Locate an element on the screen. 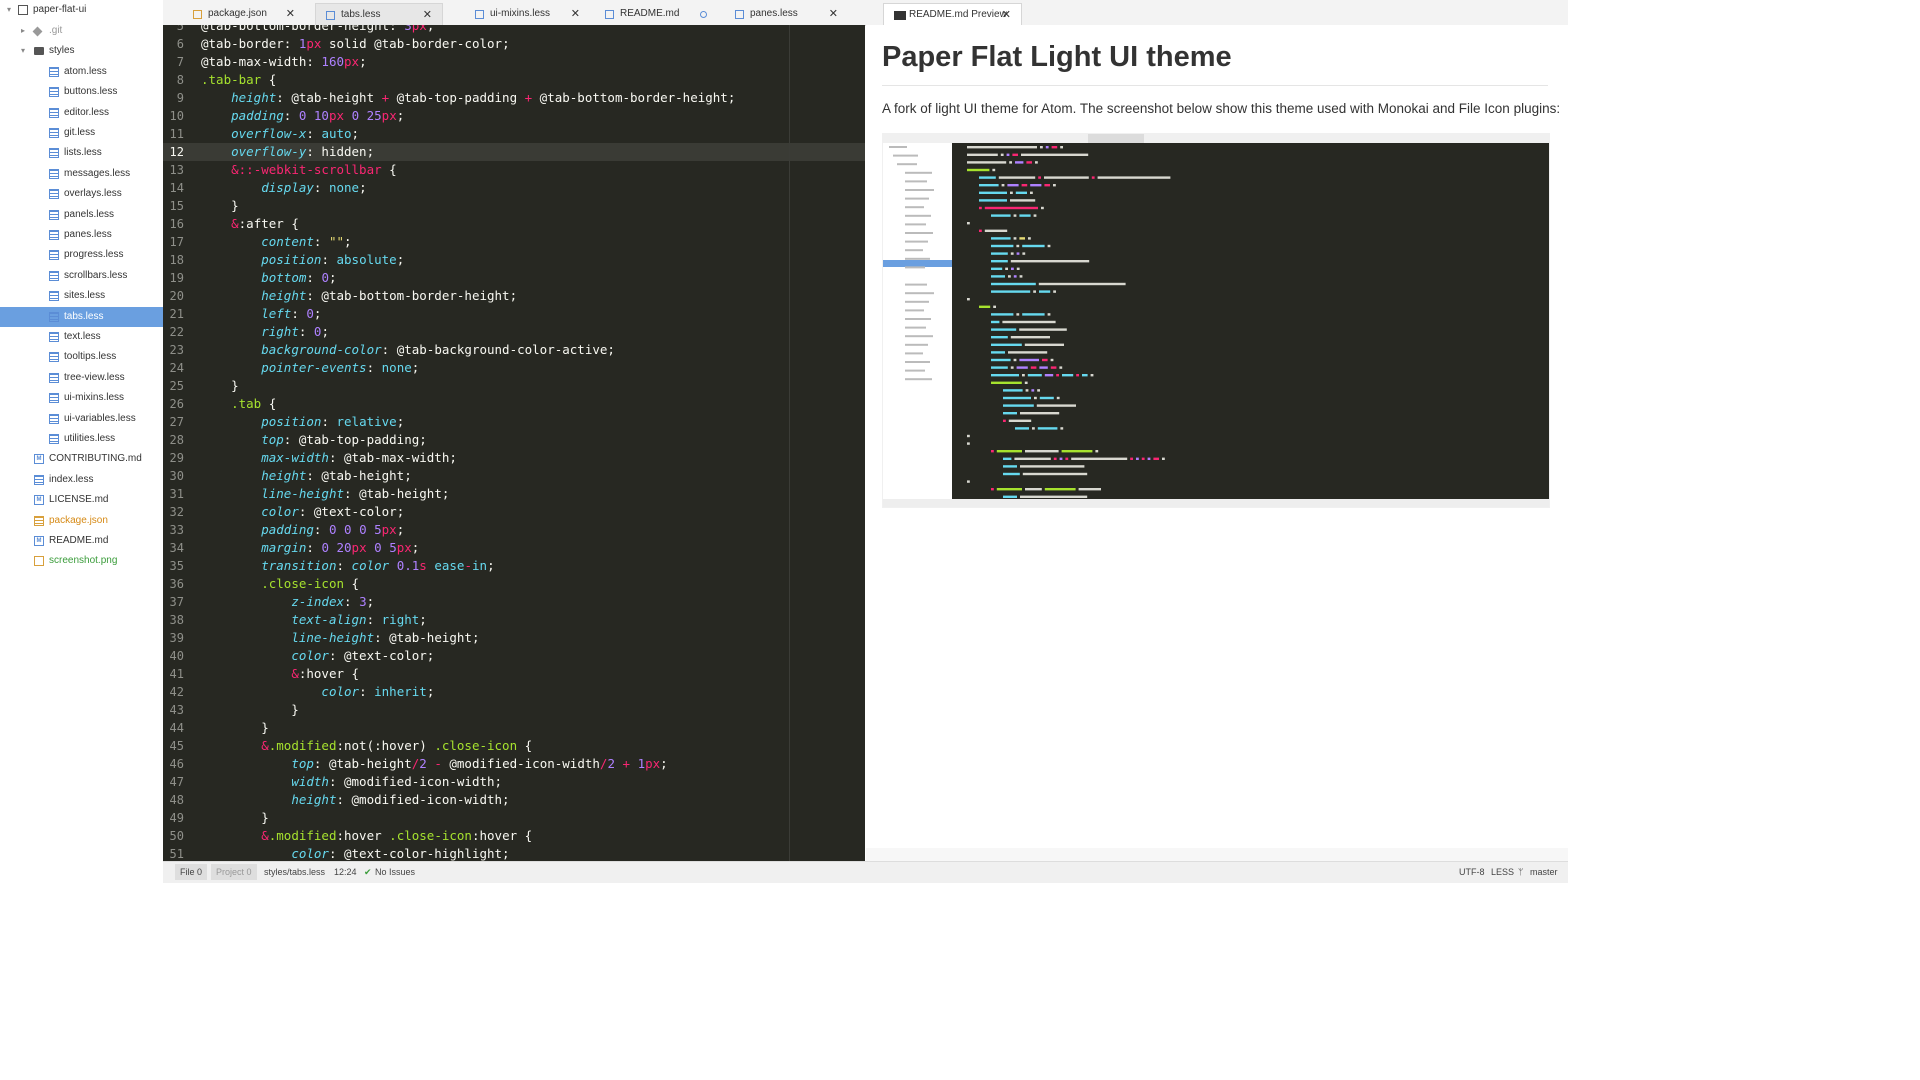 The width and height of the screenshot is (1920, 1080). tree-item-git-less: git.less is located at coordinates (81, 133).